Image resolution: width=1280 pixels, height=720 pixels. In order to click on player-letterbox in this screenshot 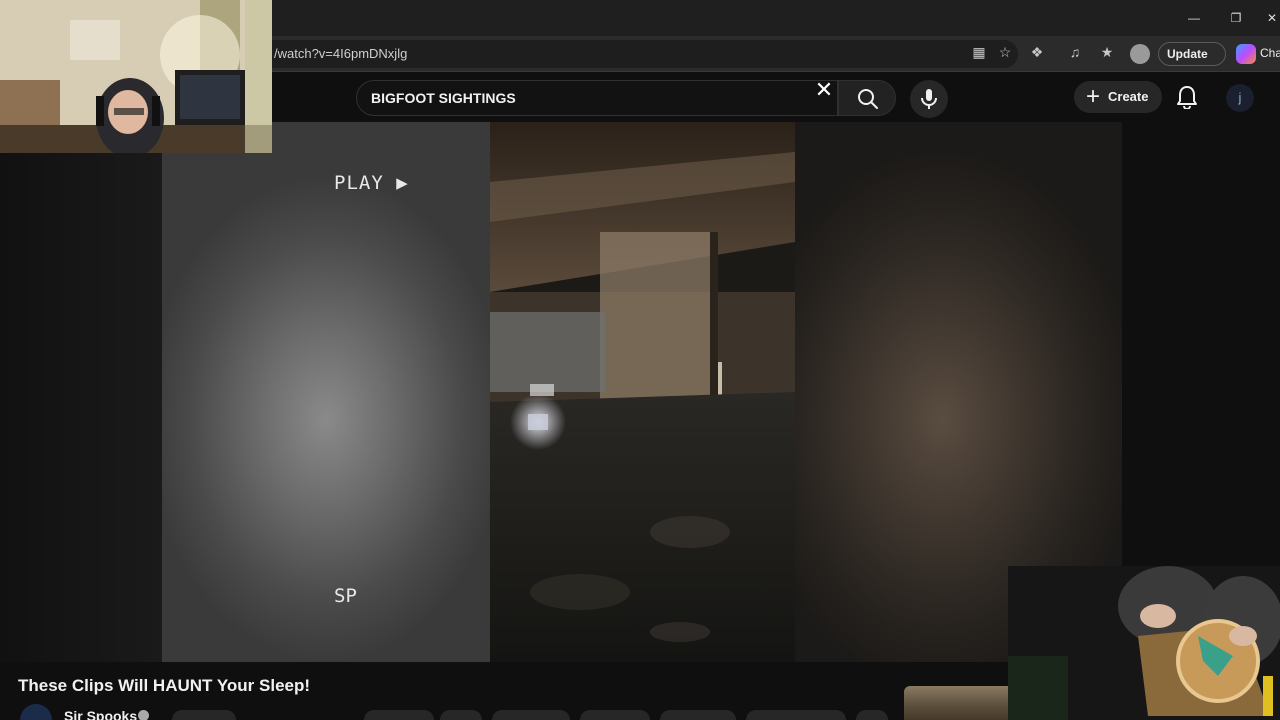, I will do `click(81, 392)`.